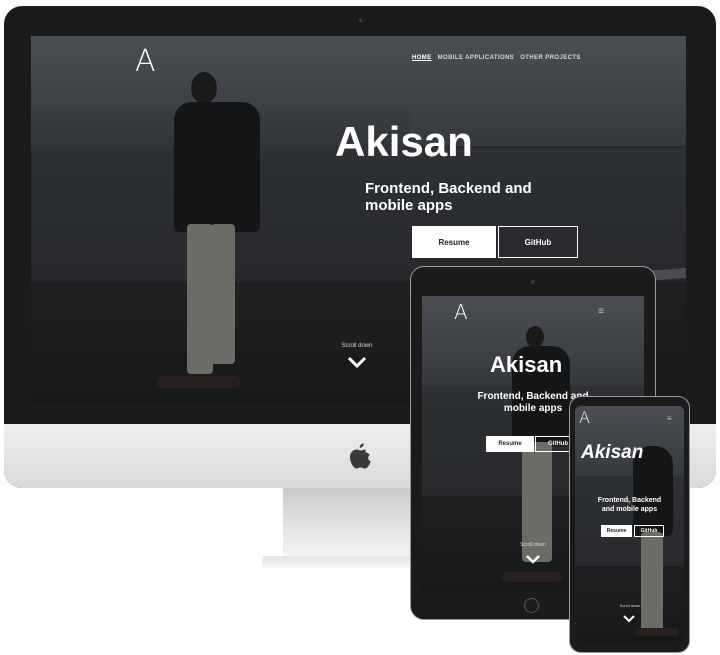 The height and width of the screenshot is (655, 720). I want to click on hero-subtitle-line2: mobile apps, so click(409, 205).